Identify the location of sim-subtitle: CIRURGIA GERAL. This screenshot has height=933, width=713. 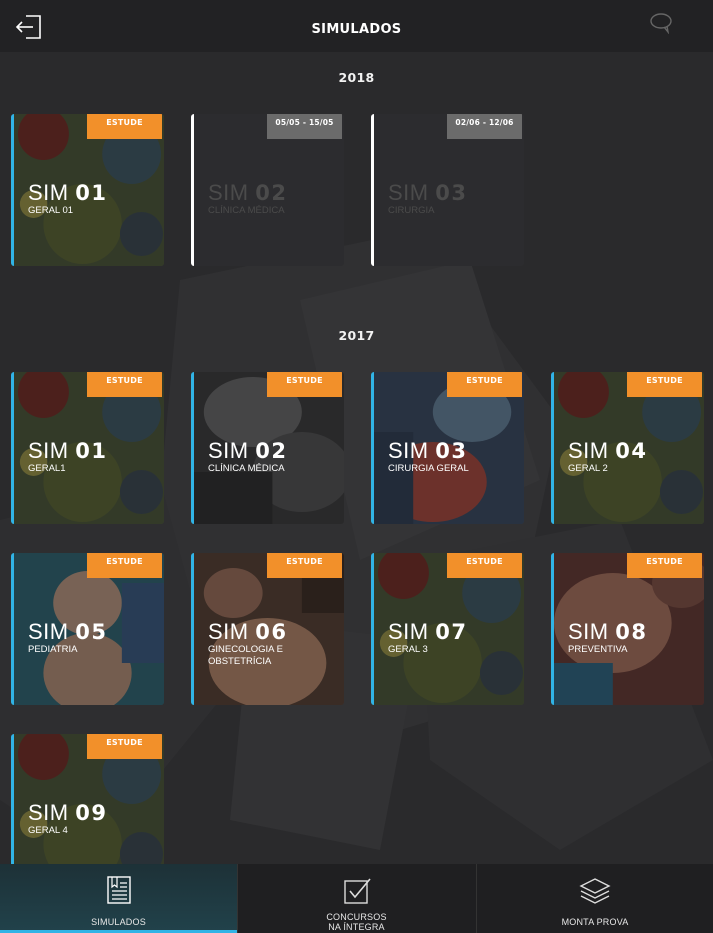
(428, 468).